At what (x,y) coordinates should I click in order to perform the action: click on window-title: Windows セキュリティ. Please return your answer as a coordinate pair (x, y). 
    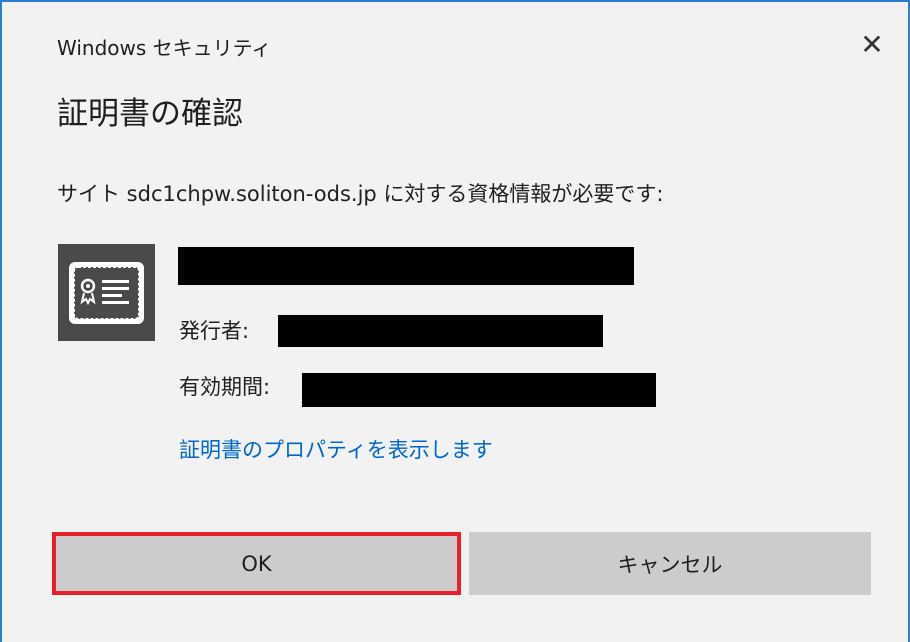
    Looking at the image, I should click on (164, 48).